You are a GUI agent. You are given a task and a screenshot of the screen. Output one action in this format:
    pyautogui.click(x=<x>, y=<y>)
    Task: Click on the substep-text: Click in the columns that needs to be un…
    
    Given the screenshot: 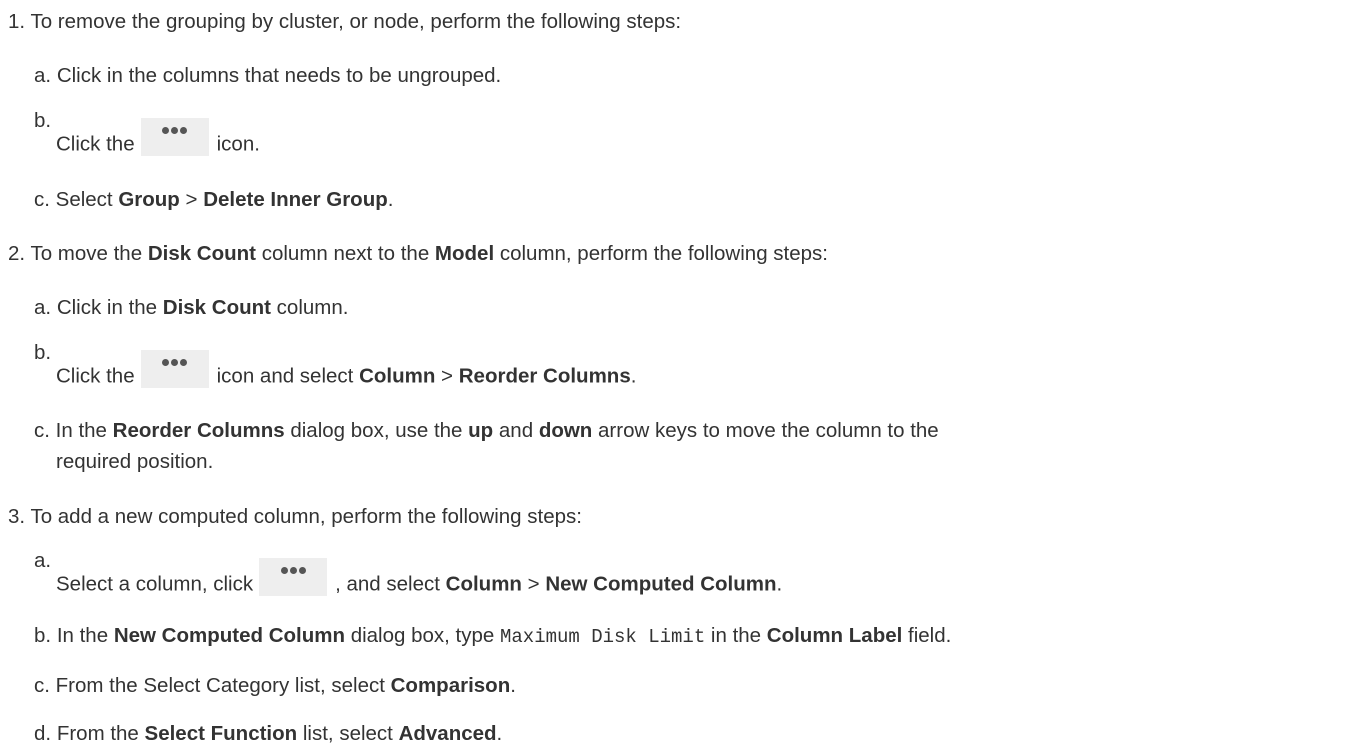 What is the action you would take?
    pyautogui.click(x=279, y=75)
    